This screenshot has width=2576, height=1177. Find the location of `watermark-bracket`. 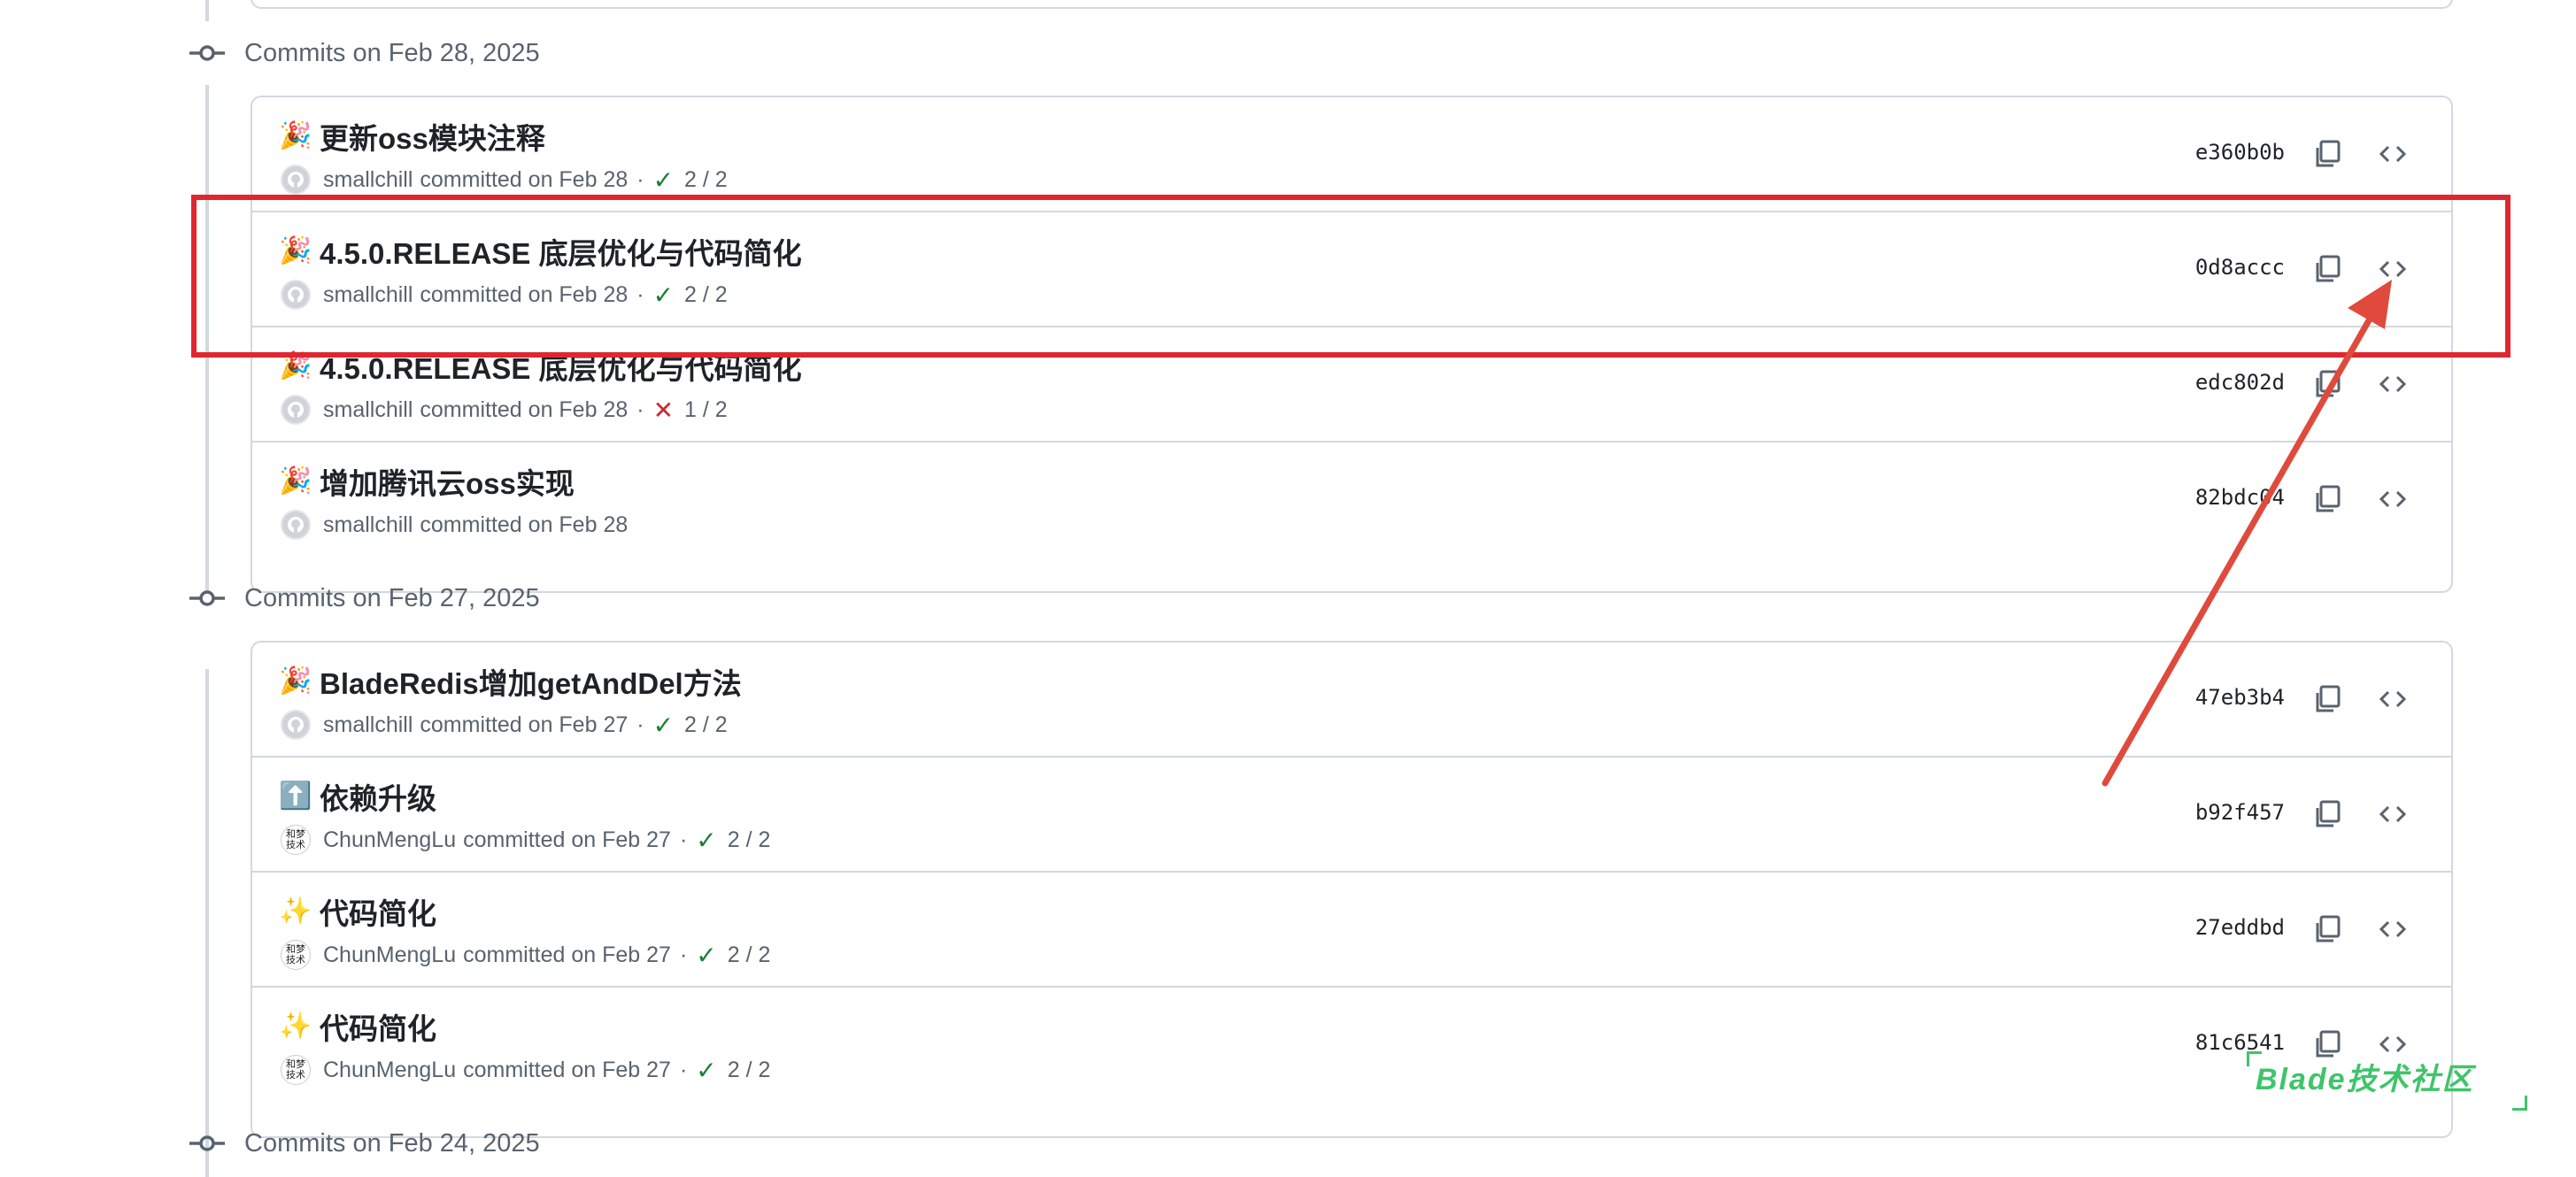

watermark-bracket is located at coordinates (2519, 1103).